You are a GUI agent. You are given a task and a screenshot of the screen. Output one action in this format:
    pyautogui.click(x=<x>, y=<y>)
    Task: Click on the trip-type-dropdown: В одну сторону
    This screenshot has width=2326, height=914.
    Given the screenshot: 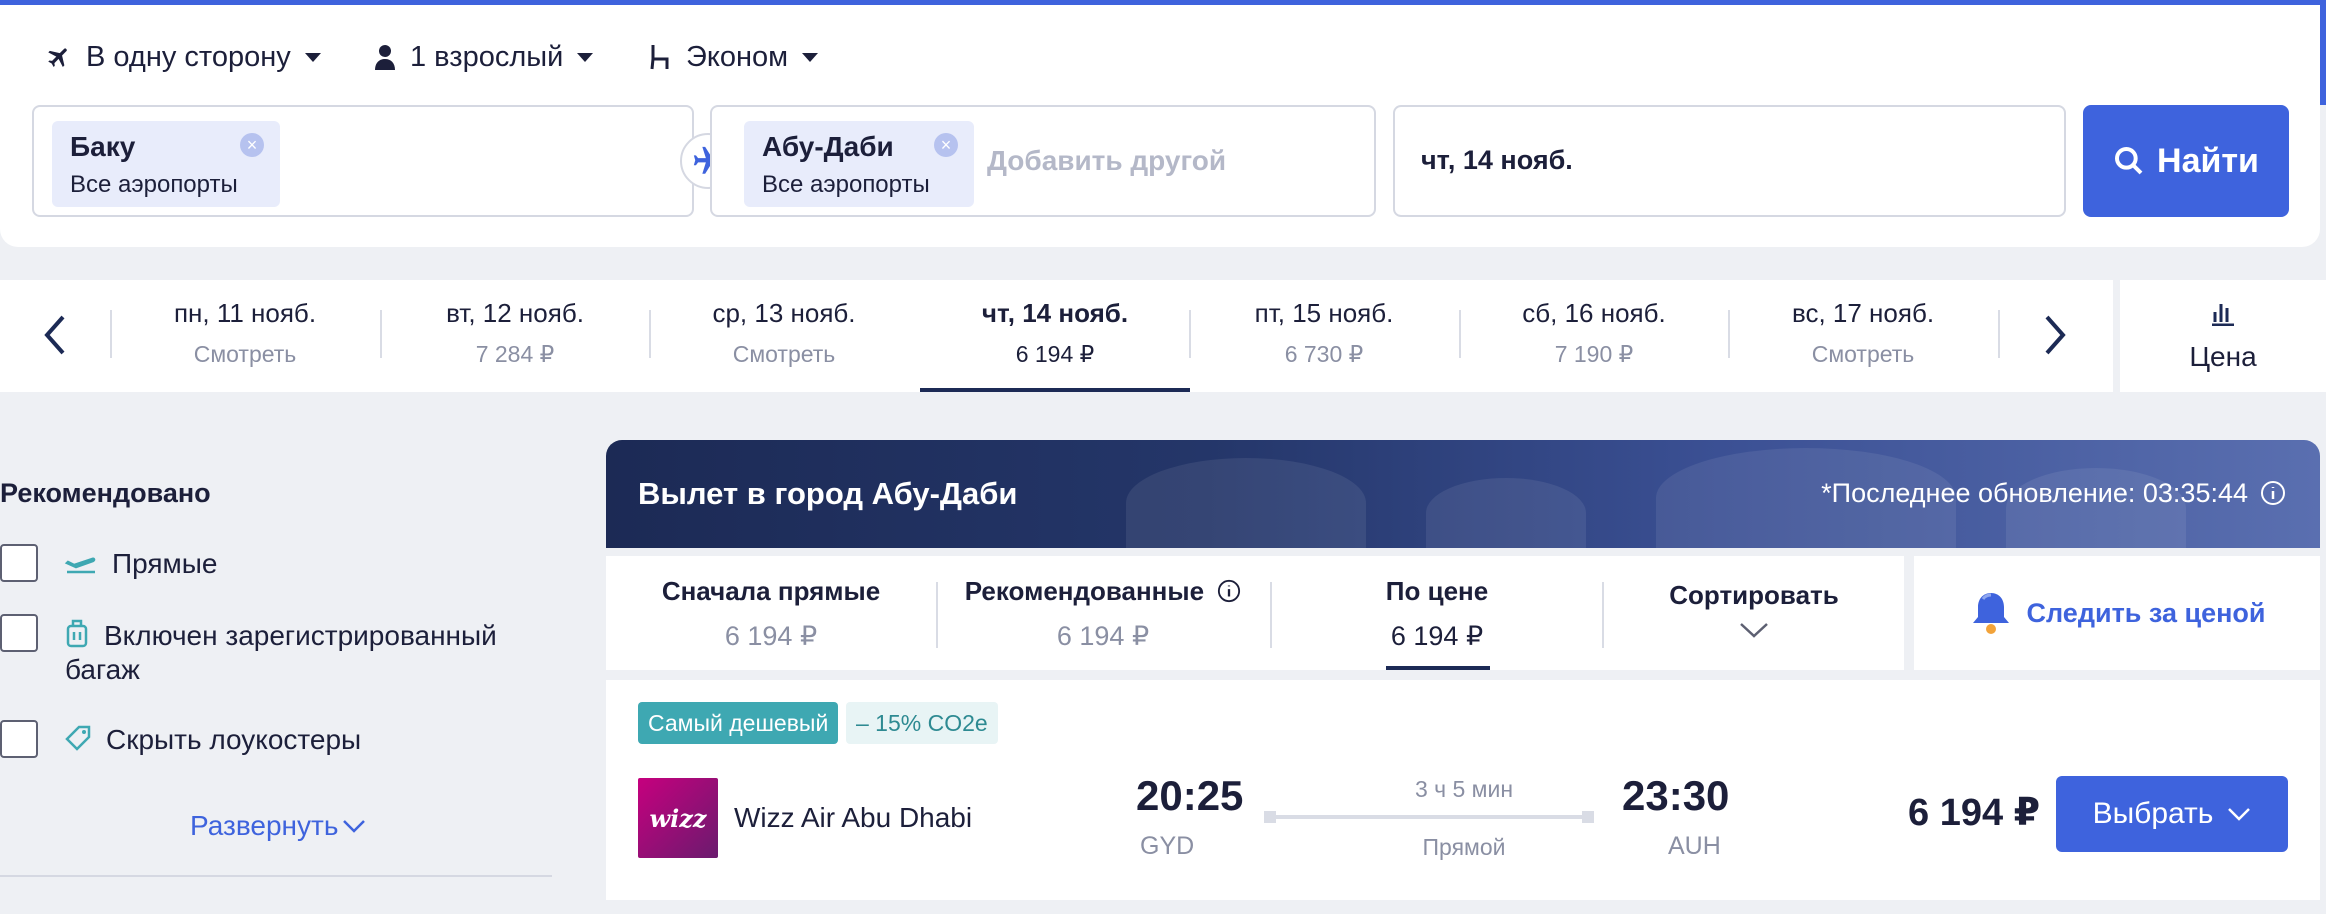 What is the action you would take?
    pyautogui.click(x=183, y=57)
    